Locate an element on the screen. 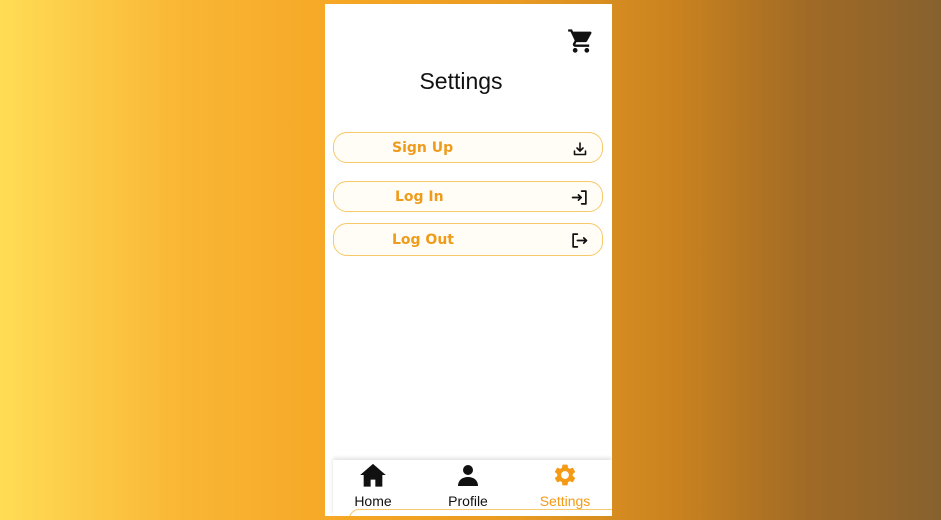 This screenshot has height=520, width=941. shopping-cart-icon is located at coordinates (580, 41).